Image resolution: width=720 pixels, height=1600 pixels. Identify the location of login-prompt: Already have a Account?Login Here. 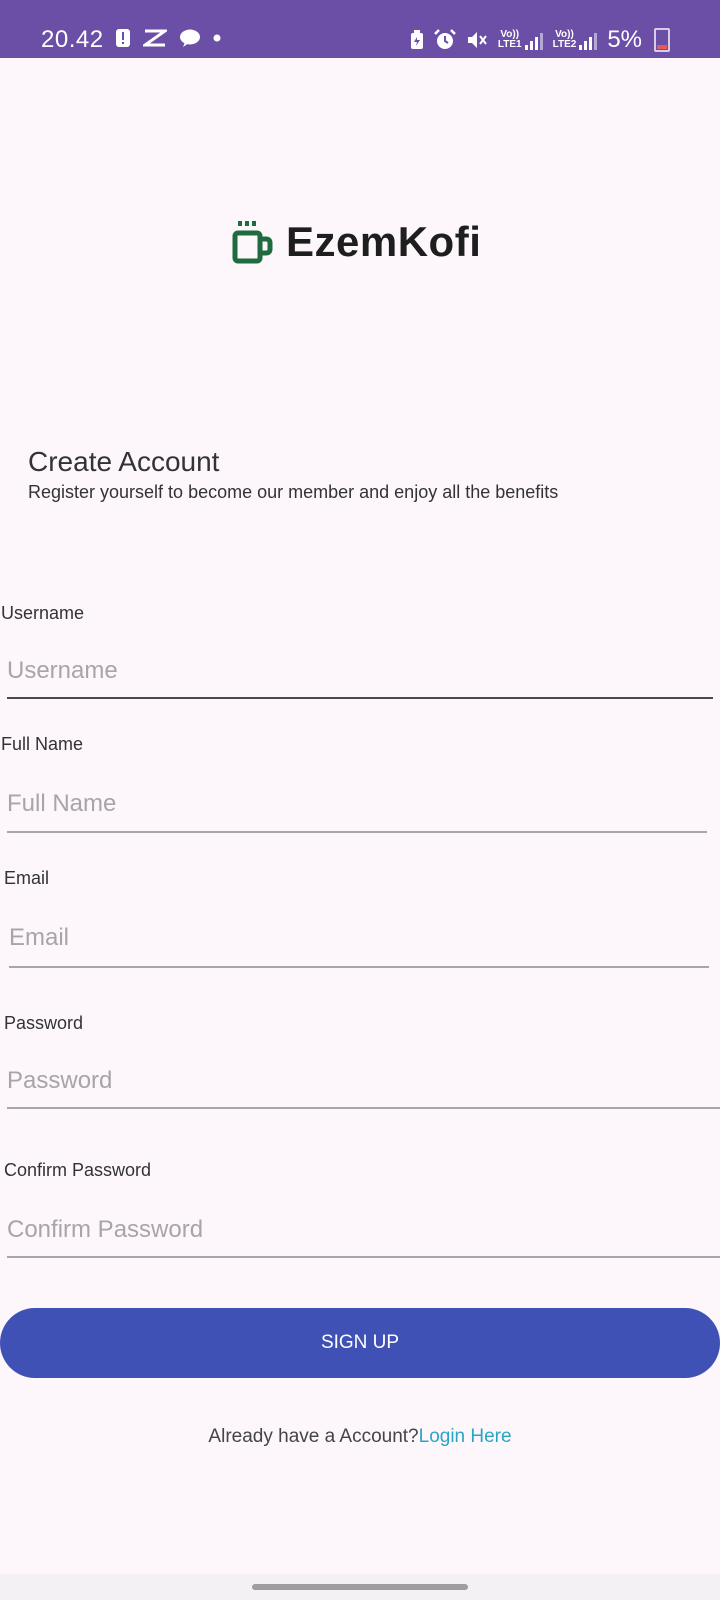
(360, 1437).